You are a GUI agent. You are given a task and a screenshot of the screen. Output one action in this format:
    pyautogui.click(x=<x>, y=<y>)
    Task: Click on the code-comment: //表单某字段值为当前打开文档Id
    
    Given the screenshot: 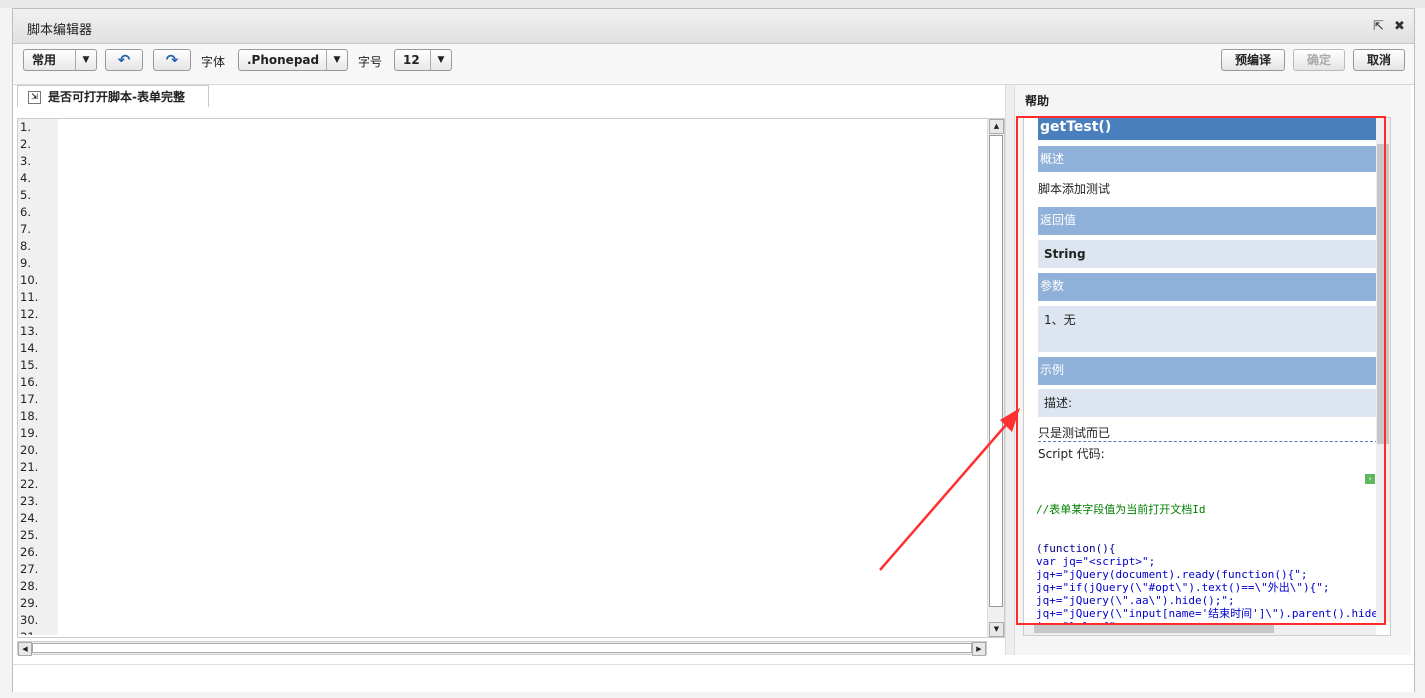 What is the action you would take?
    pyautogui.click(x=1121, y=509)
    